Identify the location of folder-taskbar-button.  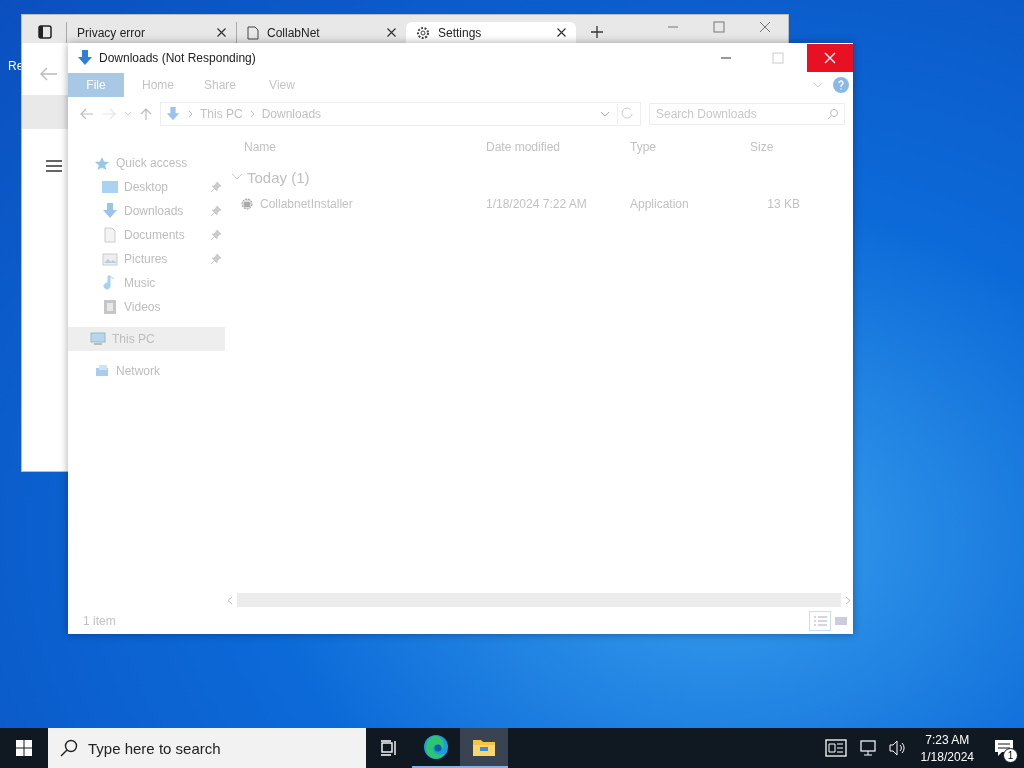
(484, 748).